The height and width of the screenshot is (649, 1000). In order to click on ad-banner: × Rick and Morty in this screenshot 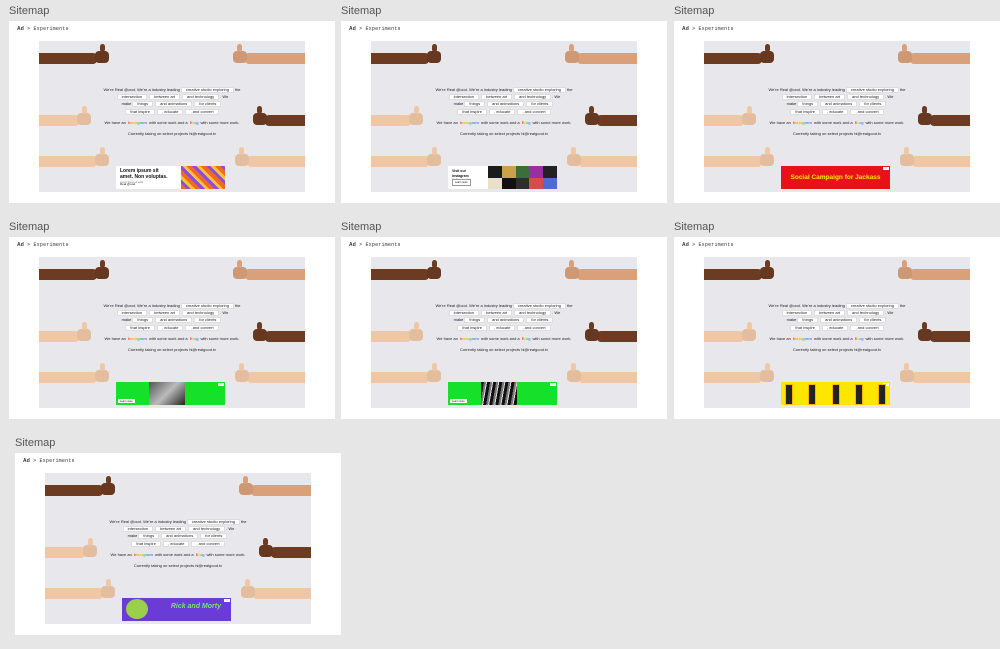, I will do `click(176, 609)`.